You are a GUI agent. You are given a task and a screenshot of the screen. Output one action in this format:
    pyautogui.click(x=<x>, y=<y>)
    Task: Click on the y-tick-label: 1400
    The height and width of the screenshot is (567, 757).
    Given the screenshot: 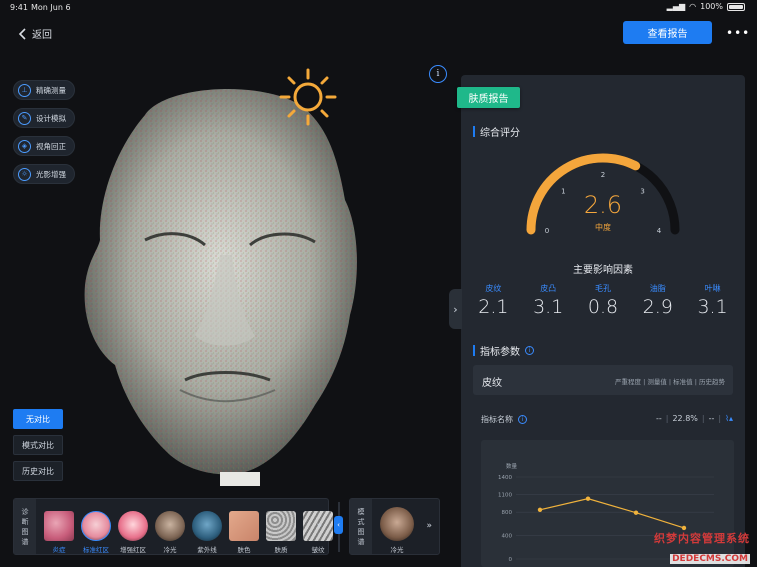 What is the action you would take?
    pyautogui.click(x=505, y=478)
    